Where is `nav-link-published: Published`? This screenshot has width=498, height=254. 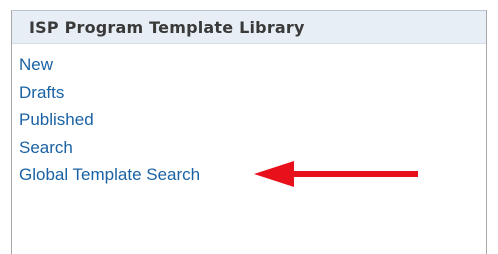
nav-link-published: Published is located at coordinates (109, 120).